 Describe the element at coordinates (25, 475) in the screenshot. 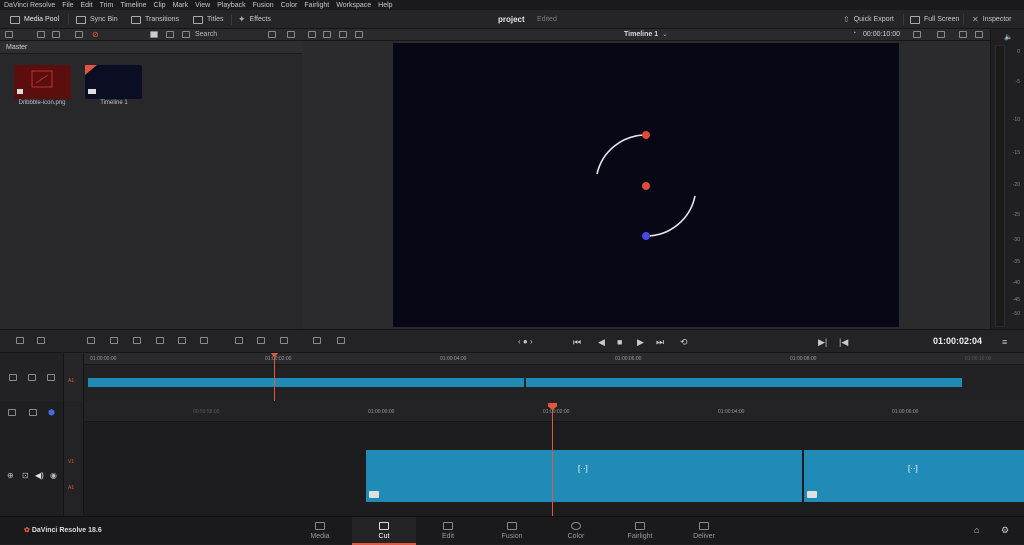

I see `padlock-icon: ⊡` at that location.